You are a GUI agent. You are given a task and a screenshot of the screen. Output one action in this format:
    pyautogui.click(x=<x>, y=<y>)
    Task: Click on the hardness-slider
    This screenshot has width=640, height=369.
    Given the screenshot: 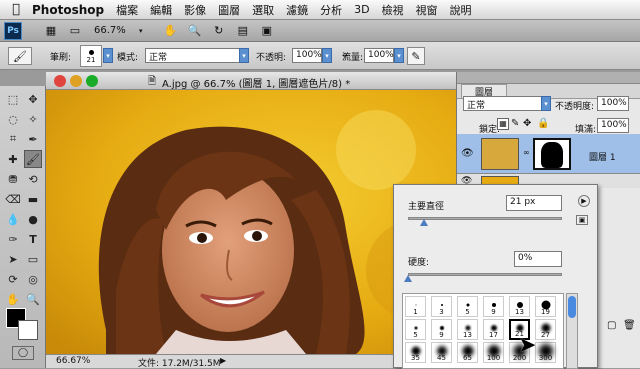 What is the action you would take?
    pyautogui.click(x=485, y=274)
    